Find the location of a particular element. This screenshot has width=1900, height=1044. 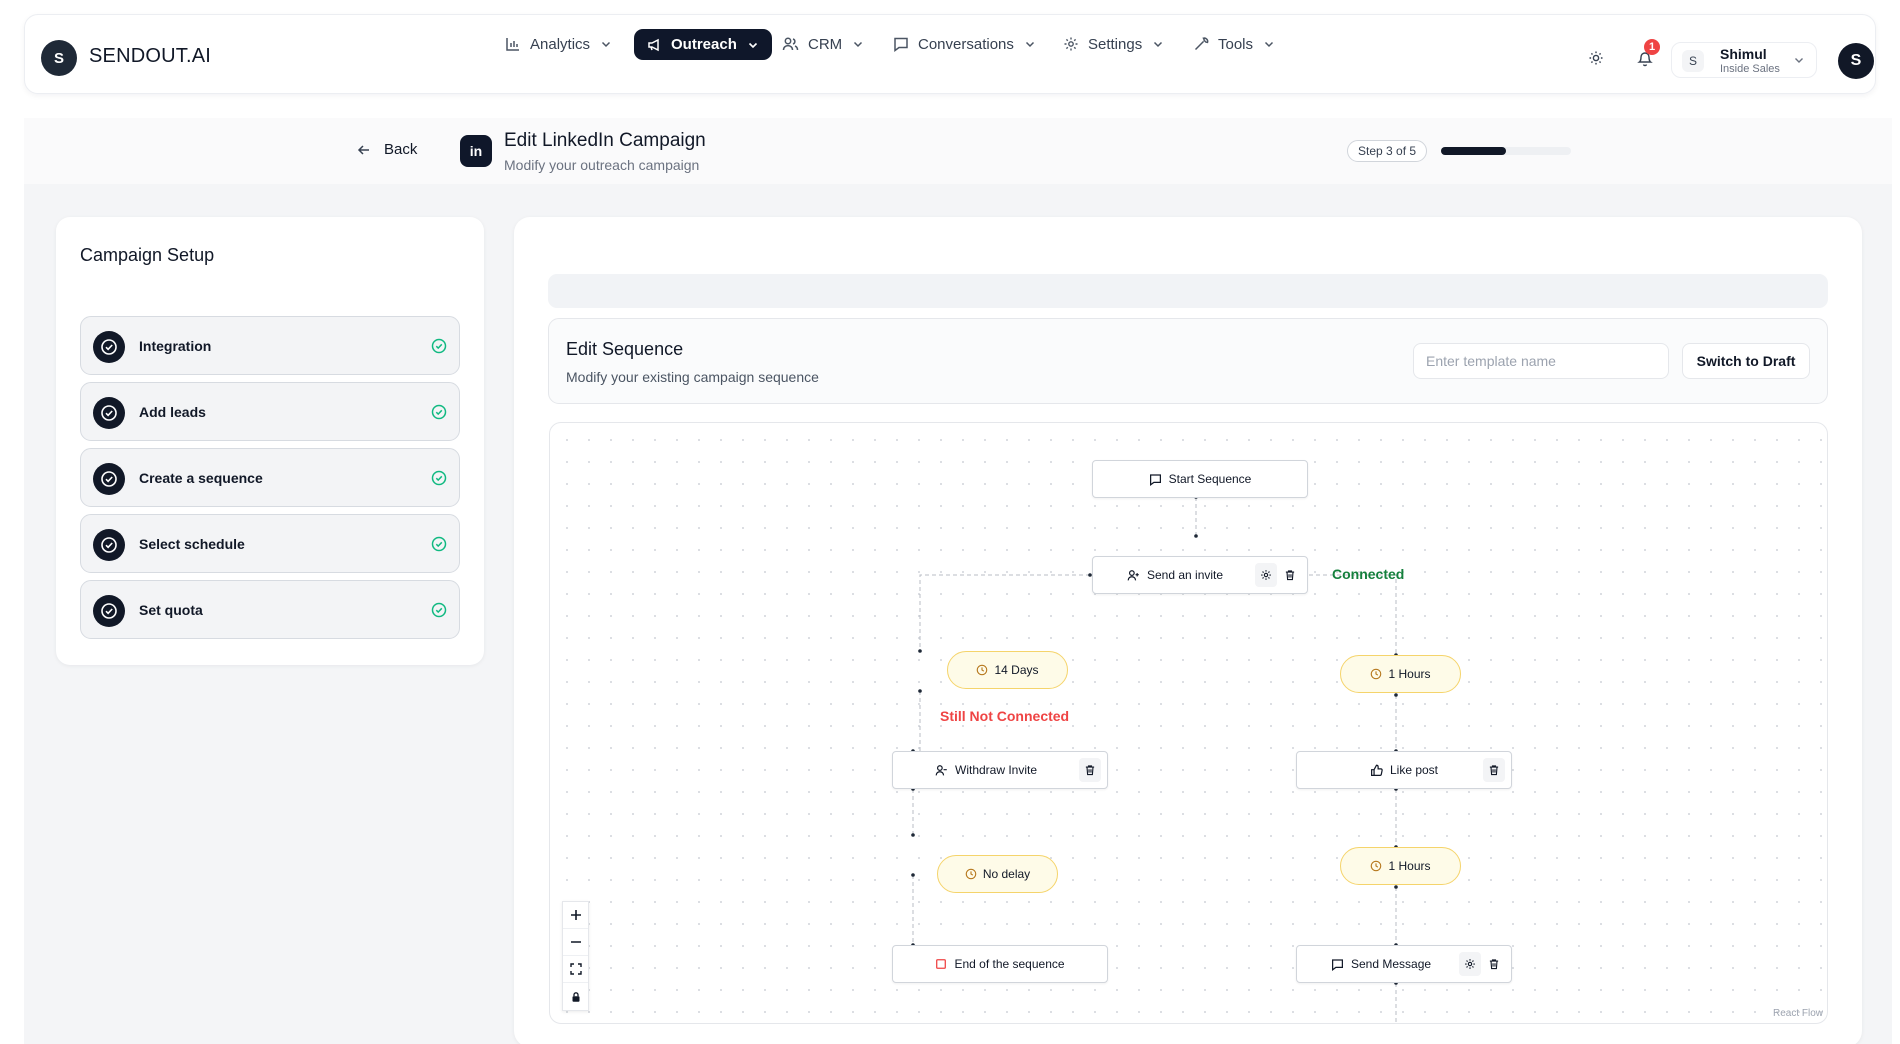

lock-icon is located at coordinates (575, 996).